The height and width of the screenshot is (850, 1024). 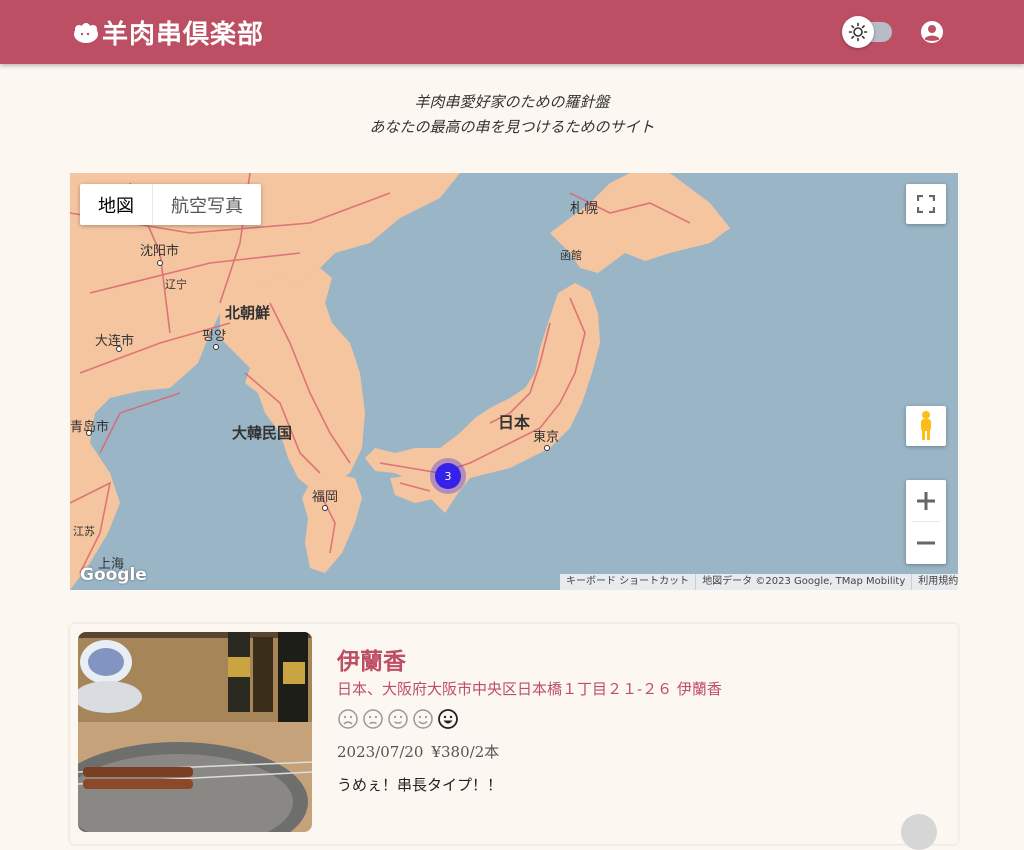 What do you see at coordinates (325, 497) in the screenshot?
I see `map-label-fukuoka: 福岡` at bounding box center [325, 497].